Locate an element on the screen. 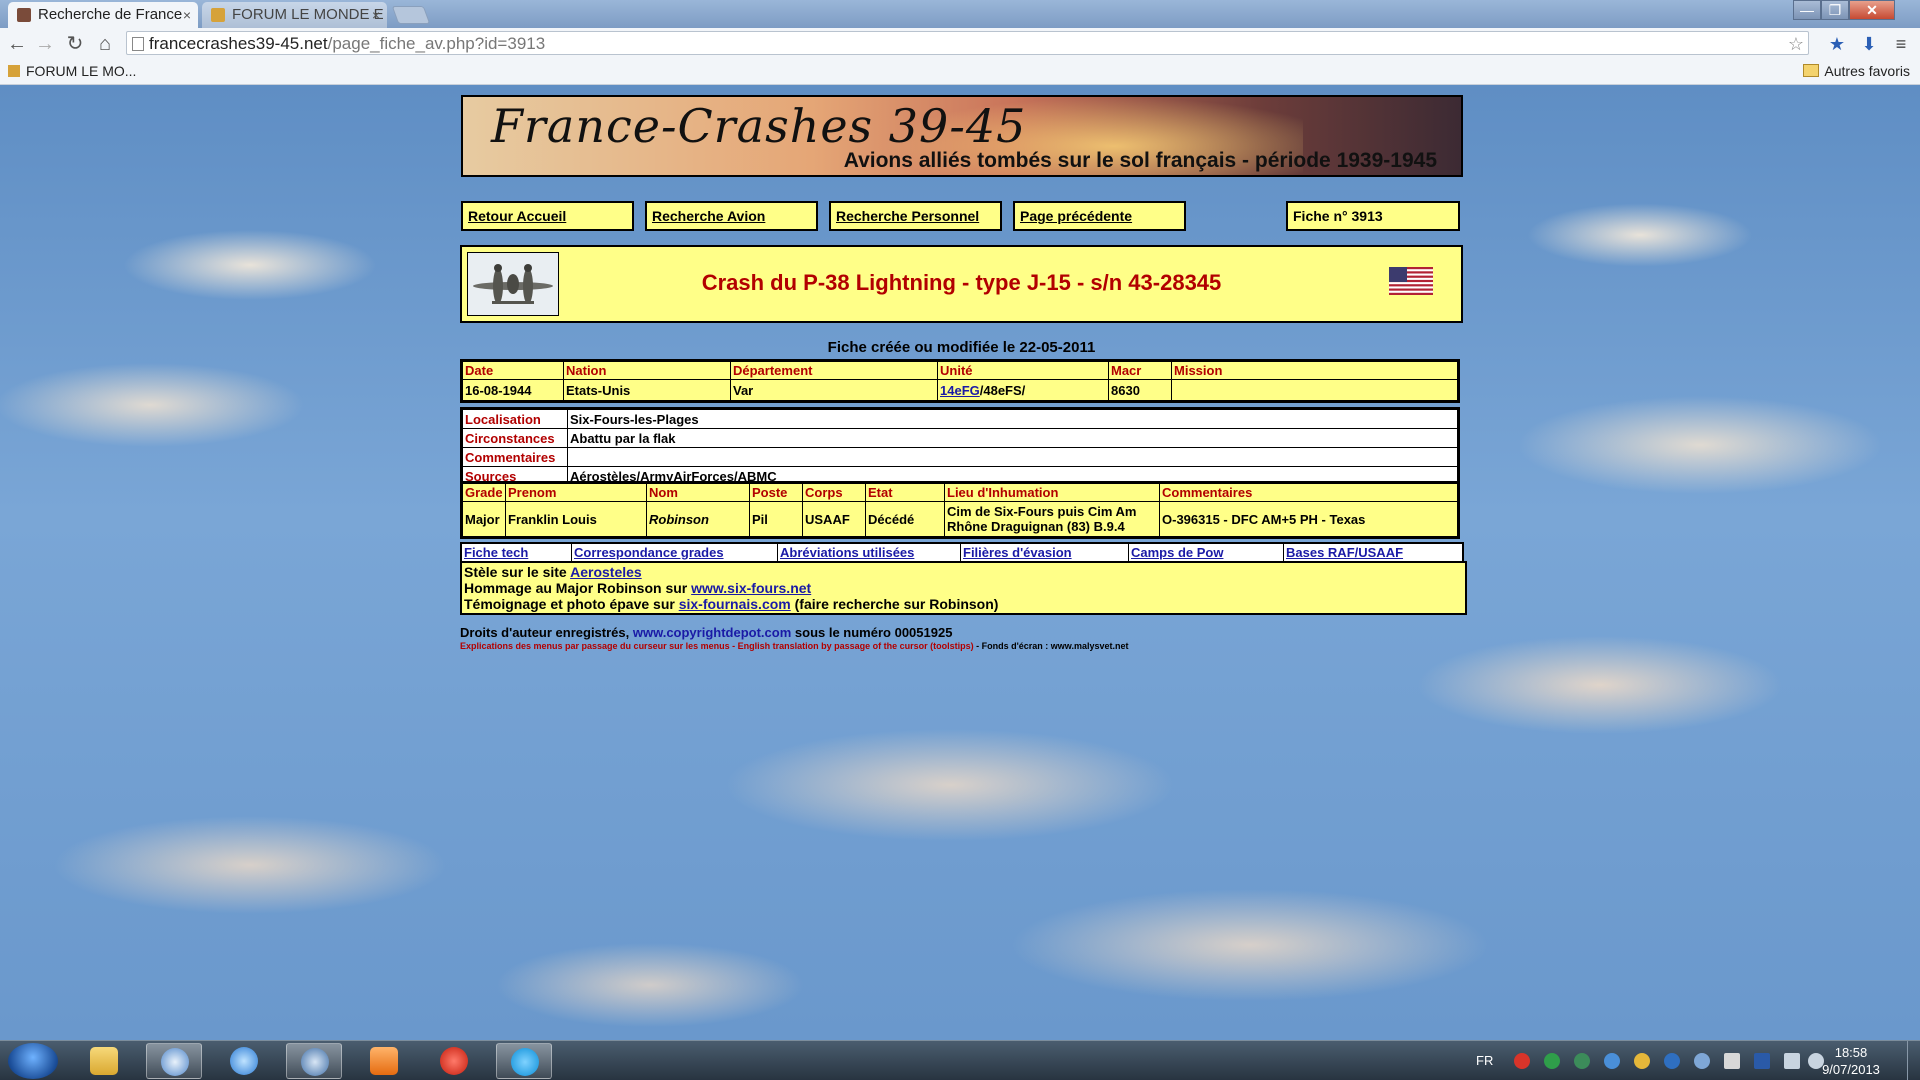 The height and width of the screenshot is (1080, 1920). camps-pow-link: Camps de Pow is located at coordinates (1177, 552).